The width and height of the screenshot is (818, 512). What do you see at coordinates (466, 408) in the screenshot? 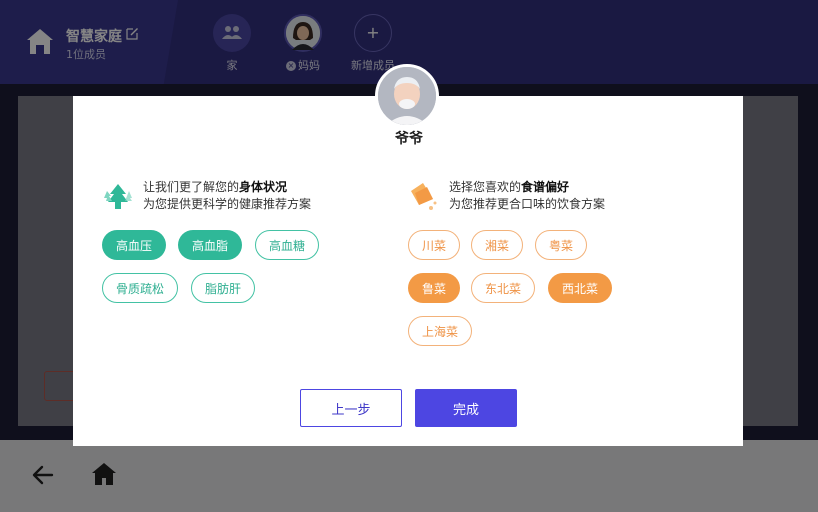
I see `done-button: 完成` at bounding box center [466, 408].